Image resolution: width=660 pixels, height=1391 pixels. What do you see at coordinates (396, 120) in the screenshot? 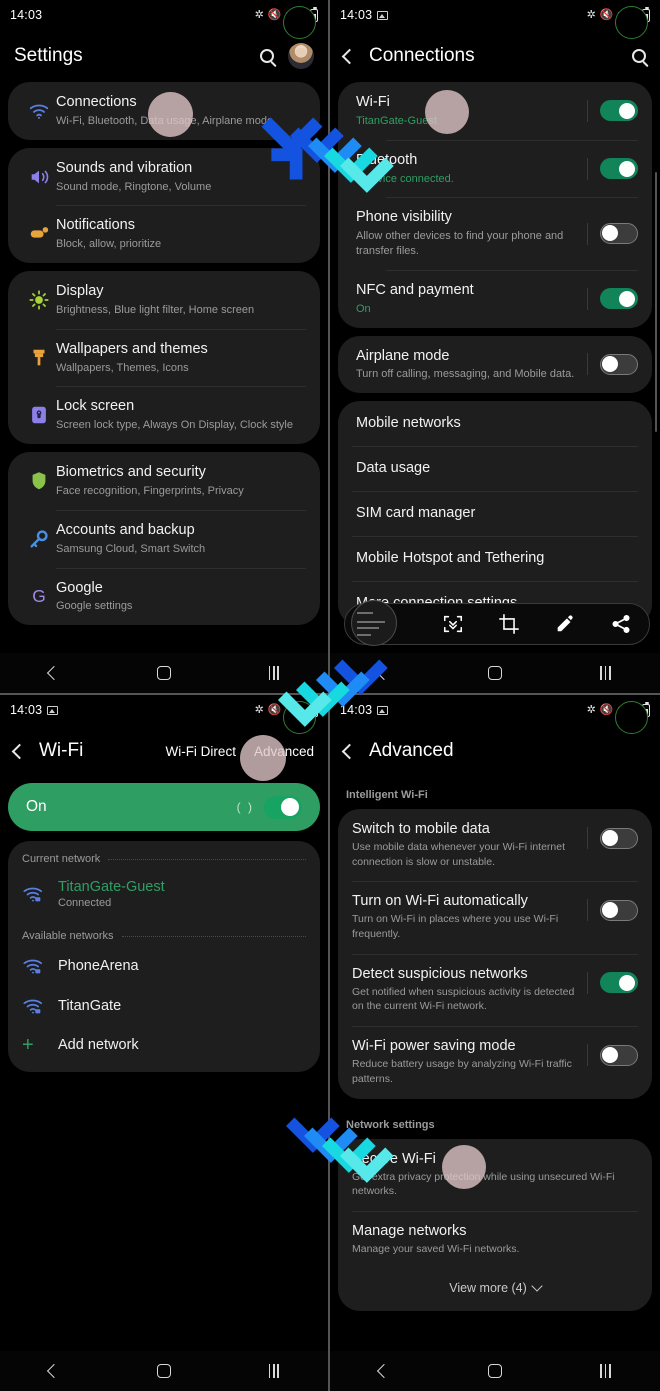
I see `item-subtitle: TitanGate-Guest` at bounding box center [396, 120].